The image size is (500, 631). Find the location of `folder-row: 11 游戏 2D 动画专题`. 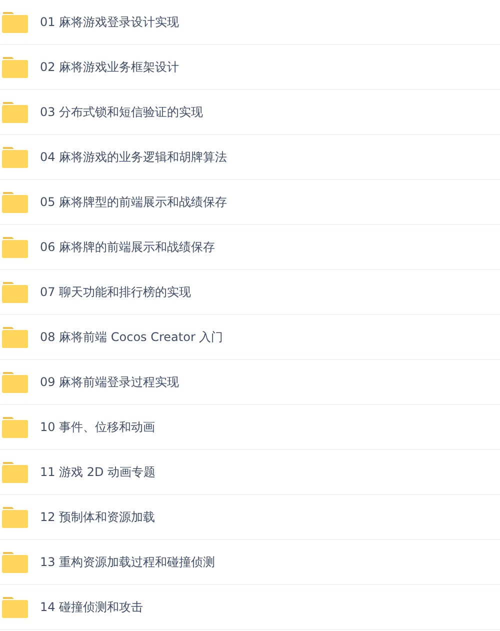

folder-row: 11 游戏 2D 动画专题 is located at coordinates (250, 472).